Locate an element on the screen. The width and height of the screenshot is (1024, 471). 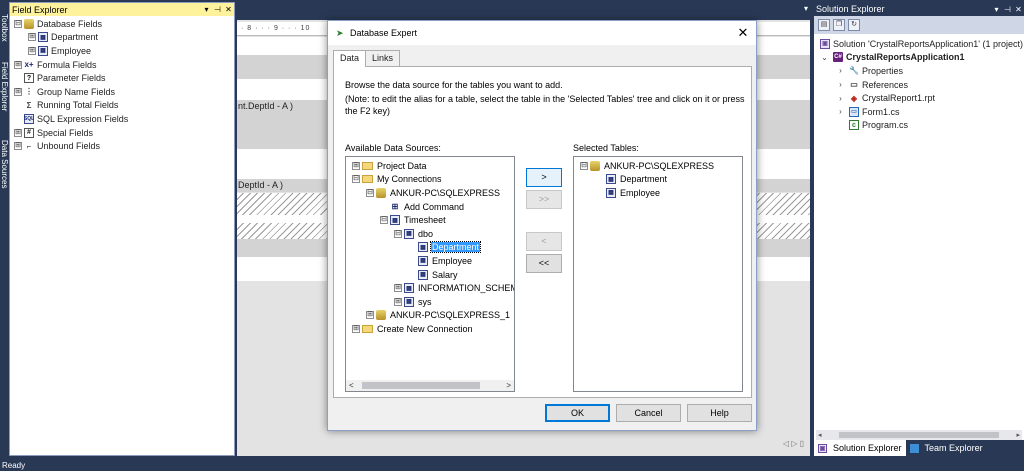
add-selected-button: > is located at coordinates (544, 177).